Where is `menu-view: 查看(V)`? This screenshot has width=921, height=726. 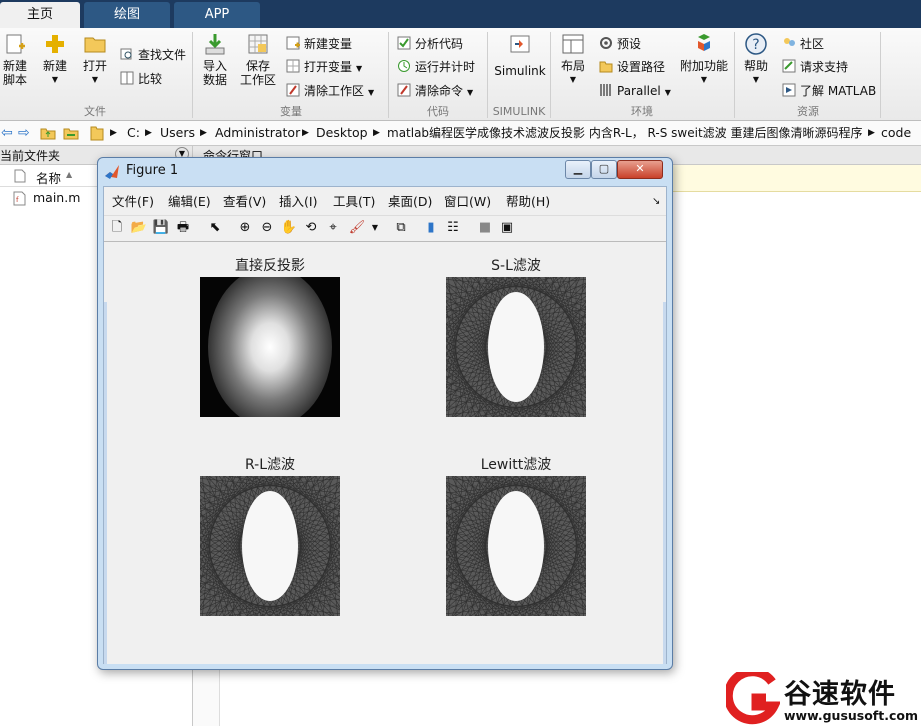 menu-view: 查看(V) is located at coordinates (244, 202).